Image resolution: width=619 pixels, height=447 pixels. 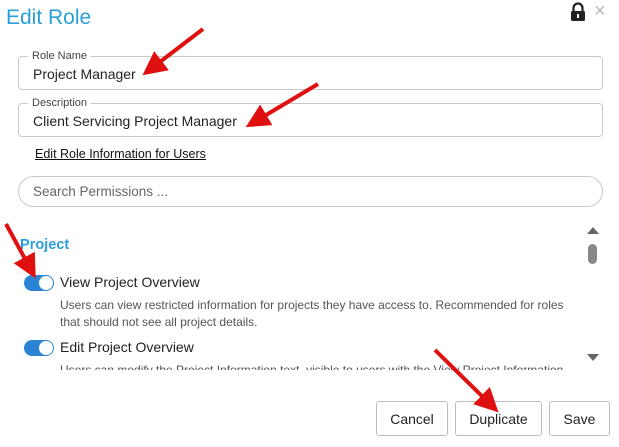 I want to click on save-button: Save, so click(x=579, y=418).